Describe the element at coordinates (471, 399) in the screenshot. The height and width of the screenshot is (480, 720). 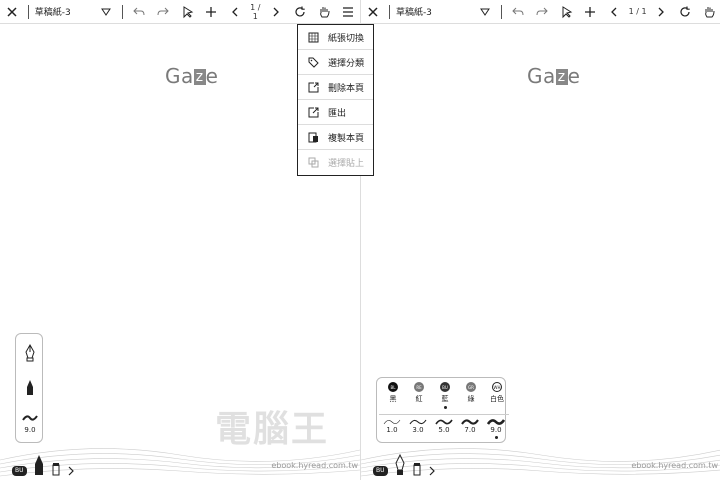
I see `color-label: 綠` at that location.